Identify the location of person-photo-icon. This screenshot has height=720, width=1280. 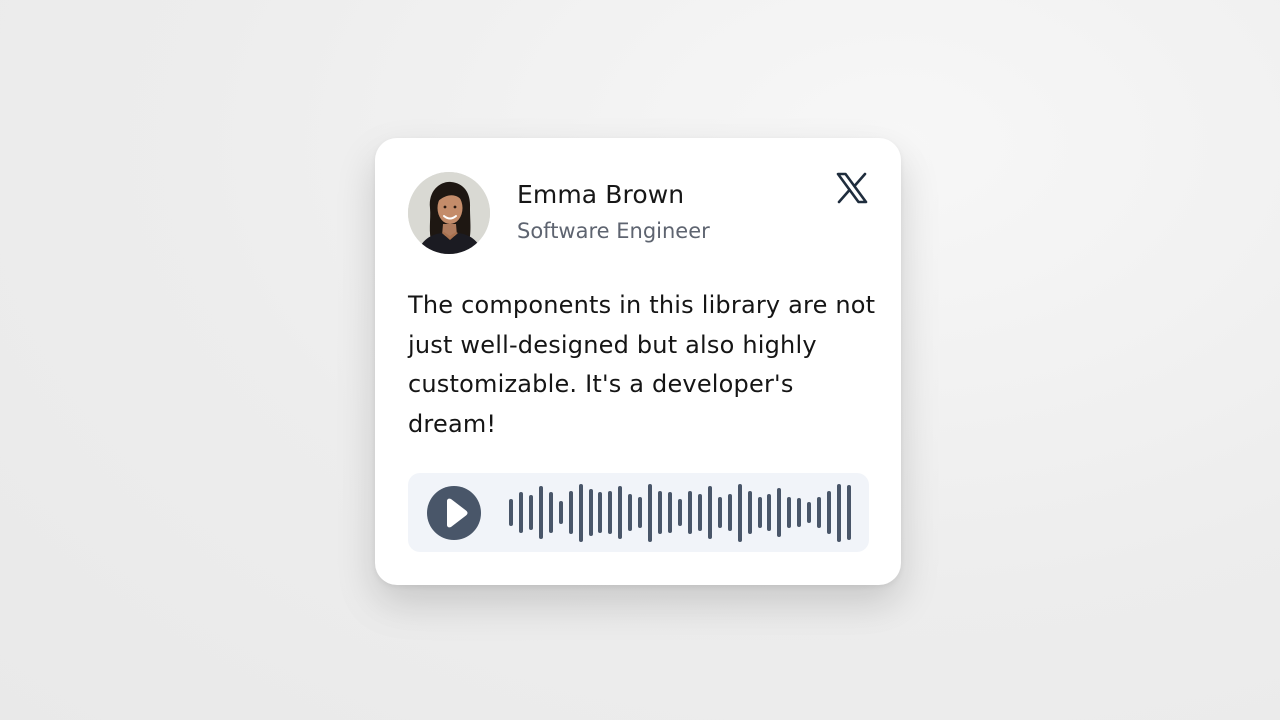
(449, 213).